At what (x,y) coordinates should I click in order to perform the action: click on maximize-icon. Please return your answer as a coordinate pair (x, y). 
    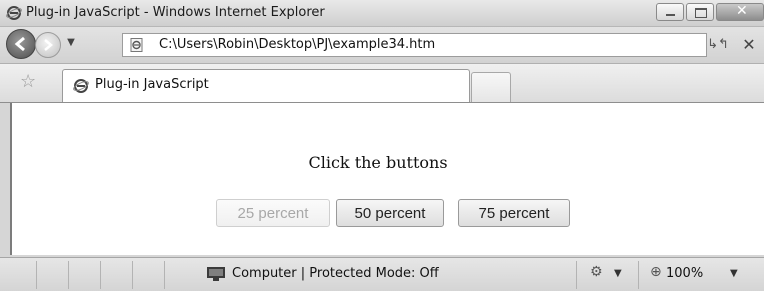
    Looking at the image, I should click on (701, 13).